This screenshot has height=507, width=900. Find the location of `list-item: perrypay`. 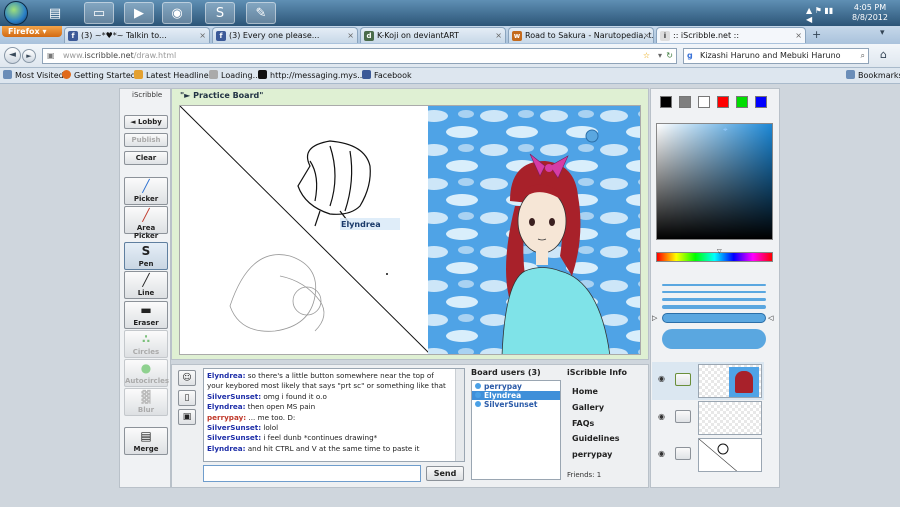

list-item: perrypay is located at coordinates (516, 386).